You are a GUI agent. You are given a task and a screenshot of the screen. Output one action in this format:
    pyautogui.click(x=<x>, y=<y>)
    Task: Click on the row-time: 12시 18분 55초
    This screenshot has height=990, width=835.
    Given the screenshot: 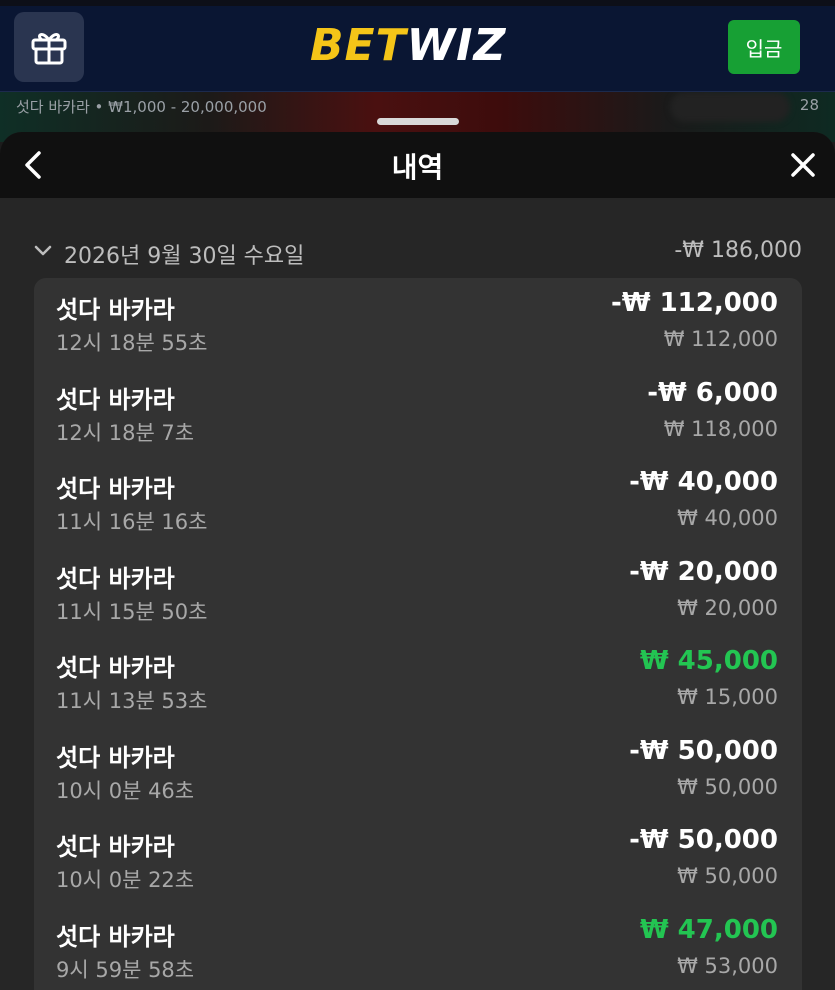 What is the action you would take?
    pyautogui.click(x=132, y=343)
    